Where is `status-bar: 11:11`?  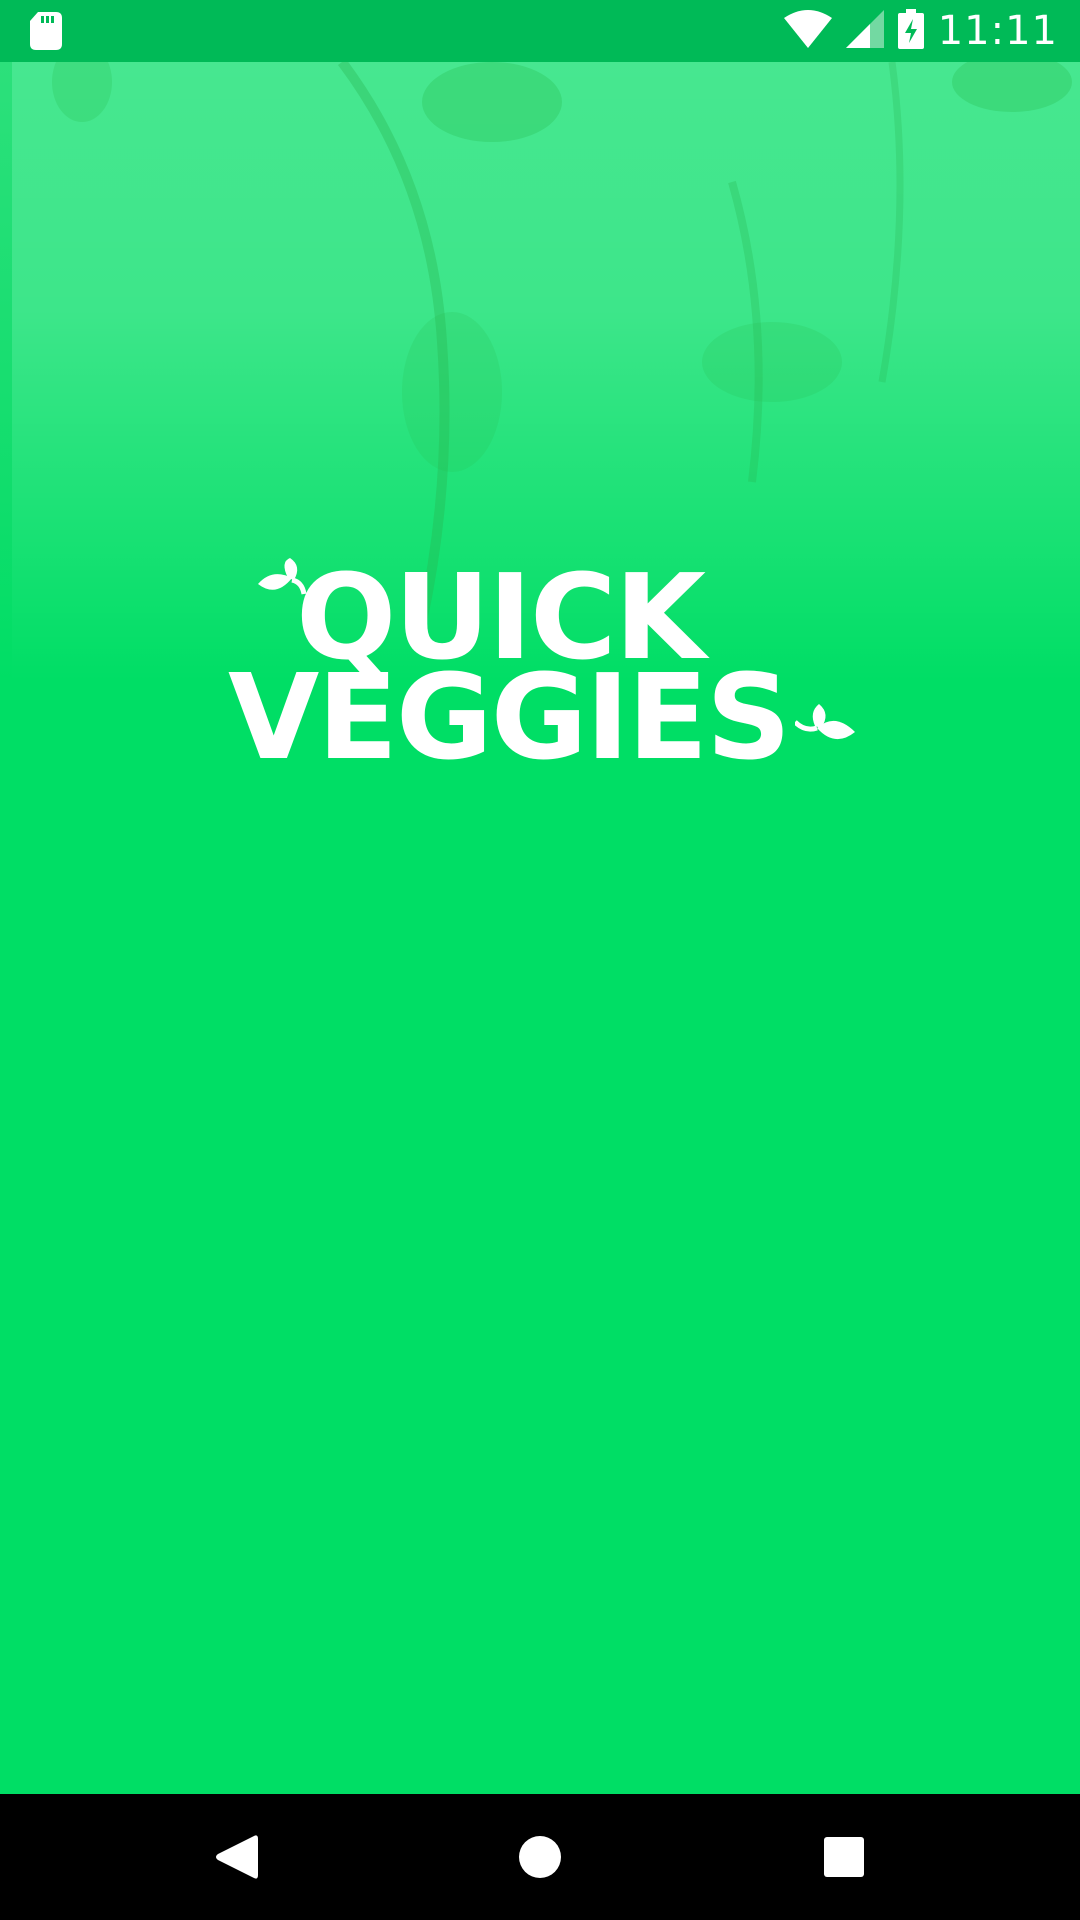 status-bar: 11:11 is located at coordinates (540, 31).